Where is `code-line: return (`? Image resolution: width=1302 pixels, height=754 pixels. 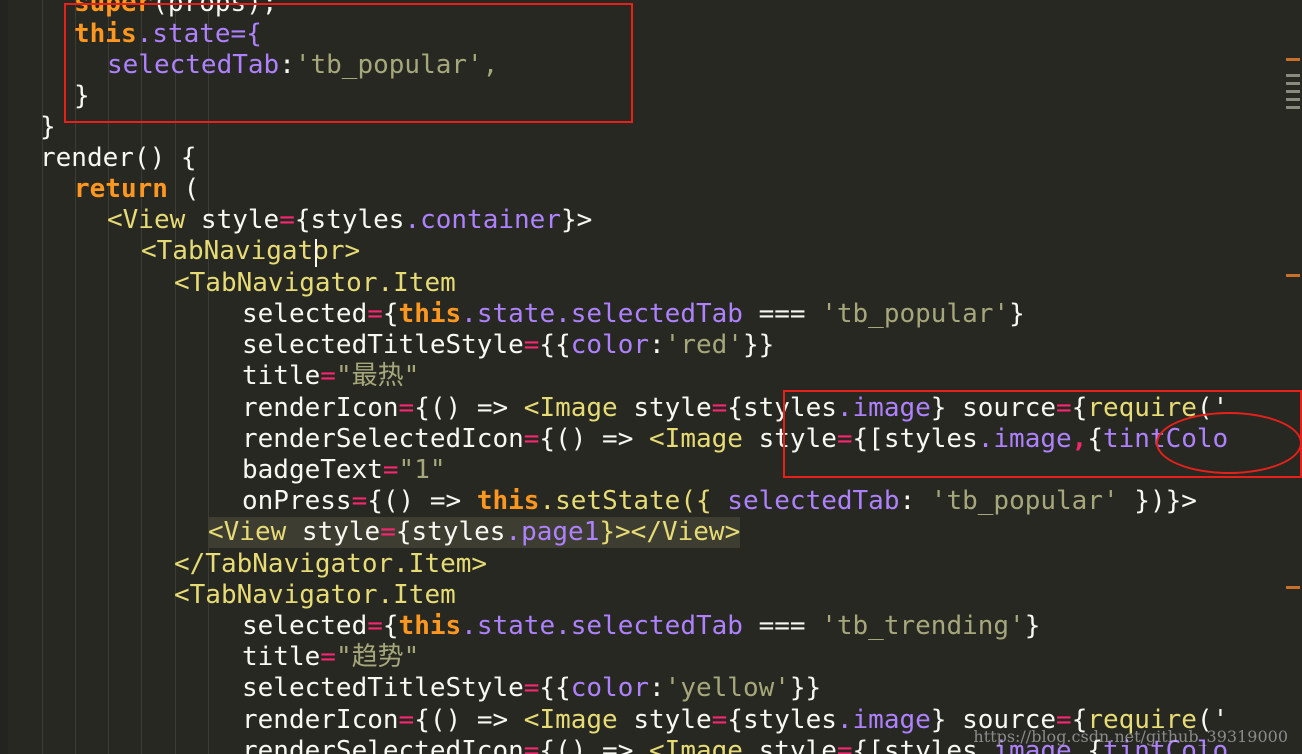
code-line: return ( is located at coordinates (137, 189).